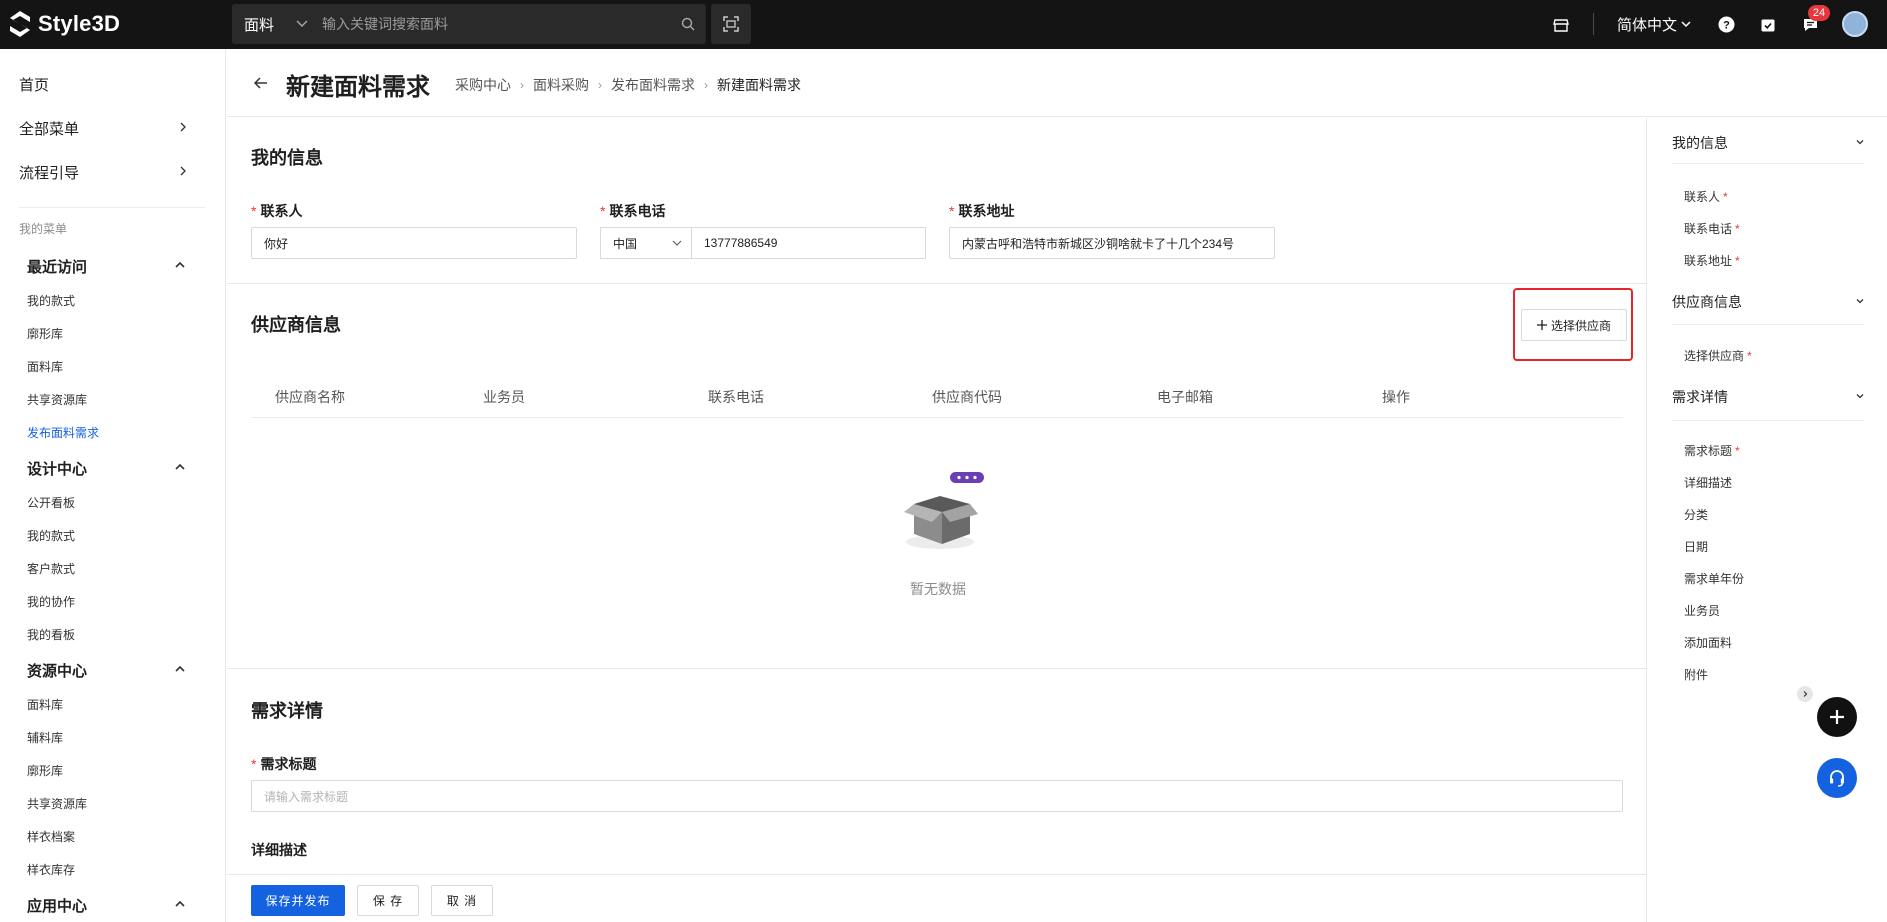 This screenshot has height=922, width=1887. I want to click on group-design-center: 设计中心, so click(57, 468).